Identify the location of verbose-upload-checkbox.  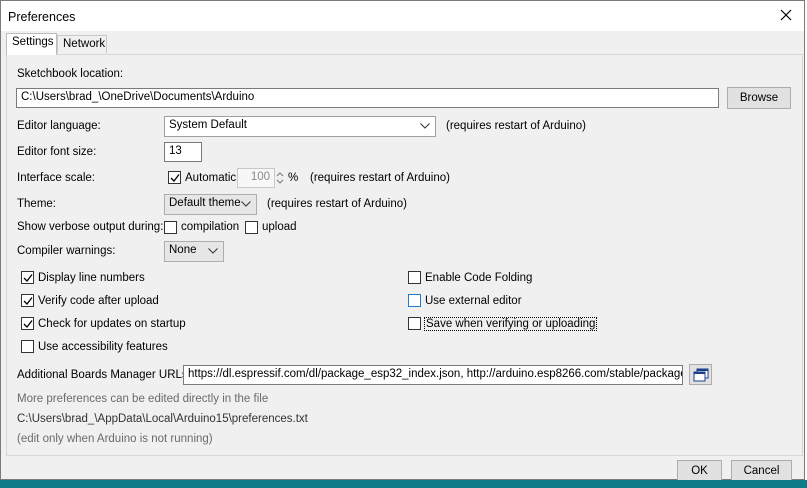
(251, 227).